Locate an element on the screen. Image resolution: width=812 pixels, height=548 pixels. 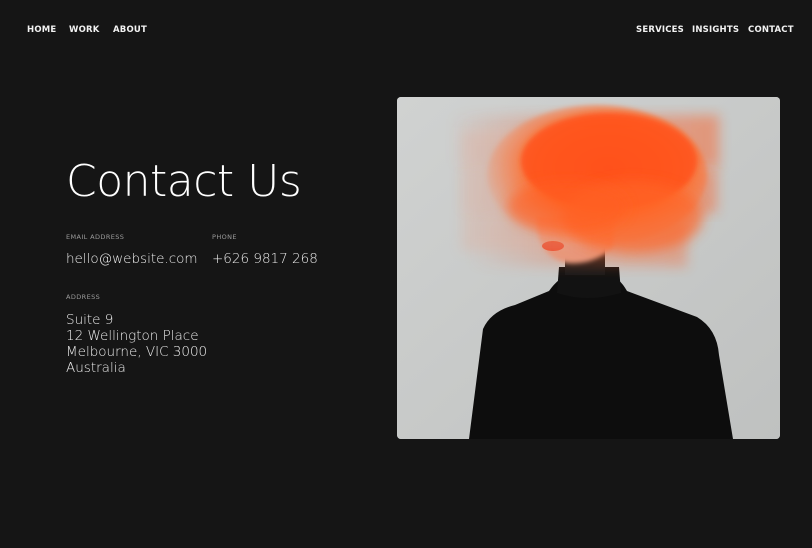
address-line: 12 Wellington Place is located at coordinates (132, 336).